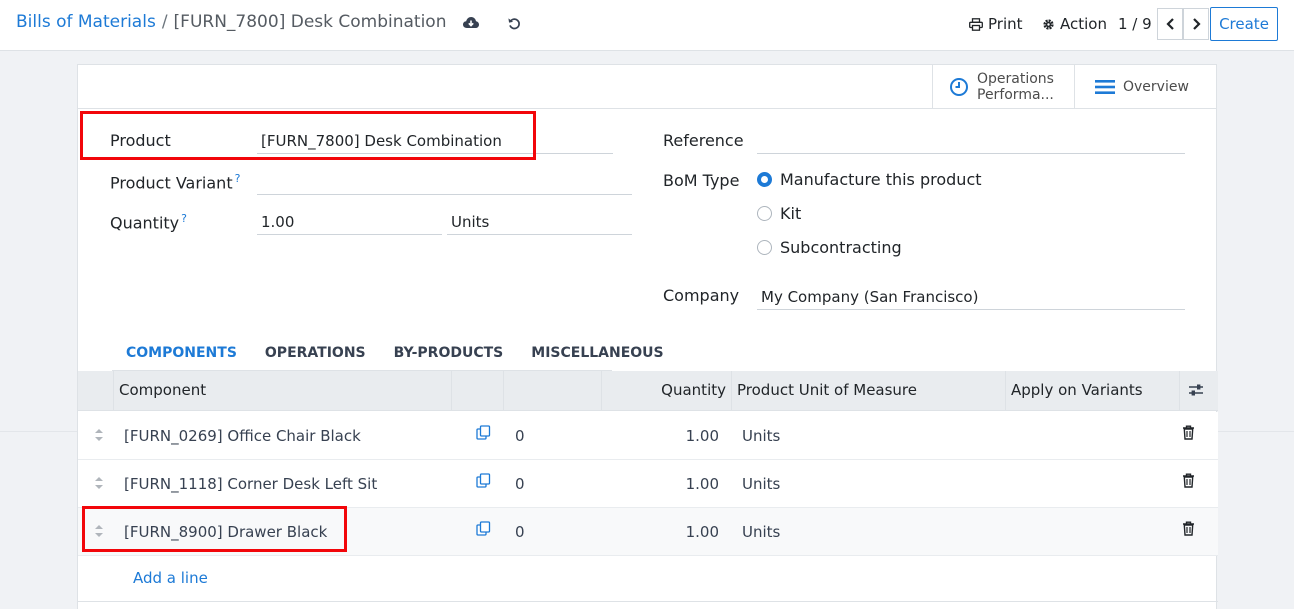 The image size is (1294, 609). I want to click on optional-columns-toggle, so click(1198, 391).